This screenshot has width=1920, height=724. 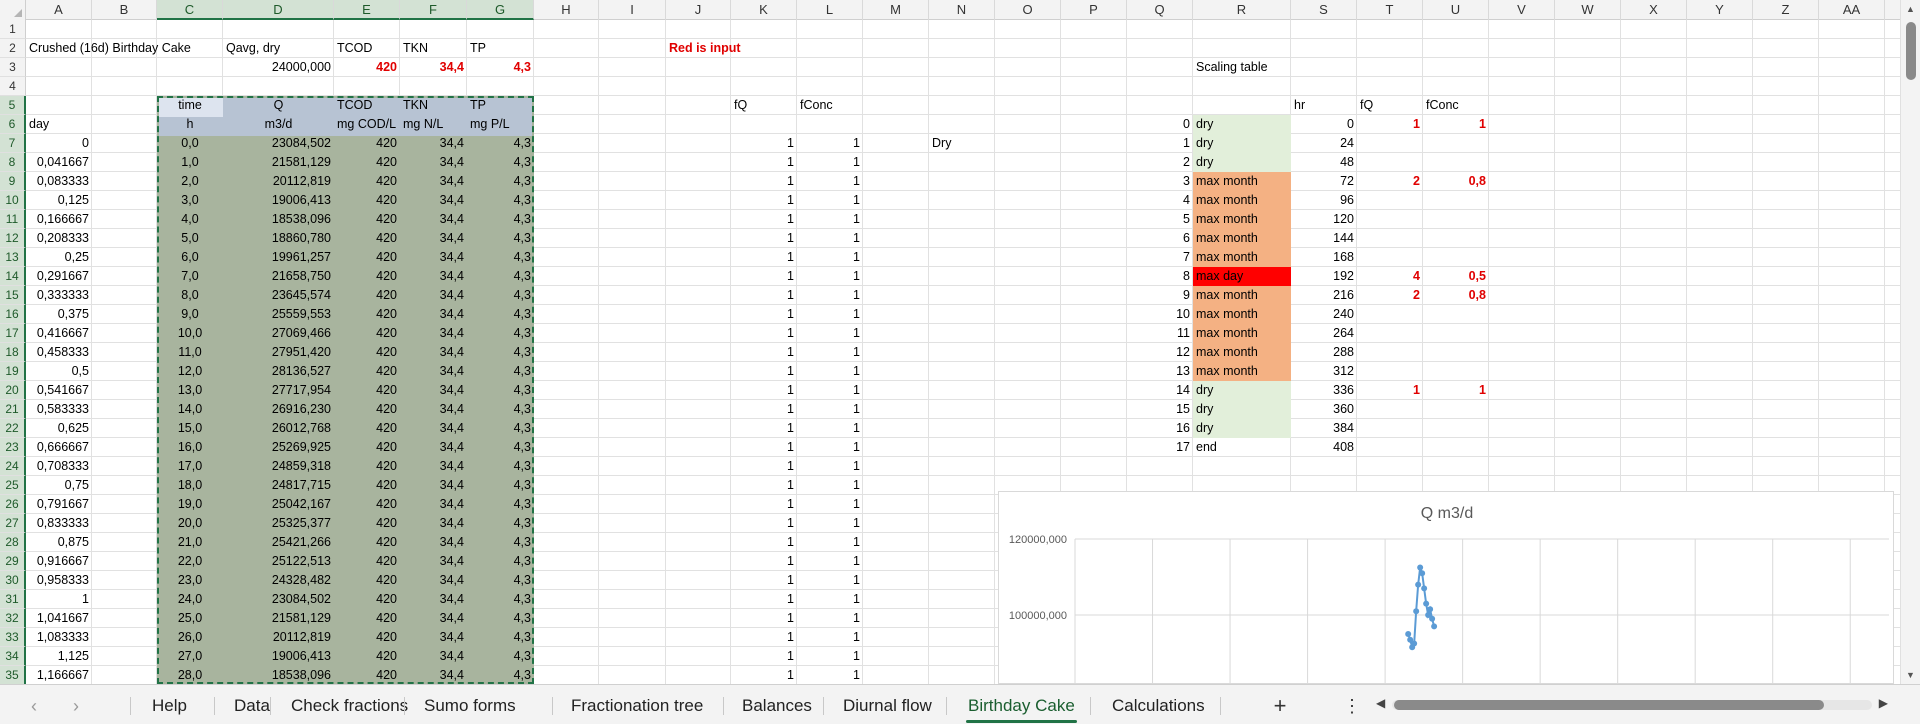 I want to click on cell-tcod-34: 420, so click(x=367, y=656).